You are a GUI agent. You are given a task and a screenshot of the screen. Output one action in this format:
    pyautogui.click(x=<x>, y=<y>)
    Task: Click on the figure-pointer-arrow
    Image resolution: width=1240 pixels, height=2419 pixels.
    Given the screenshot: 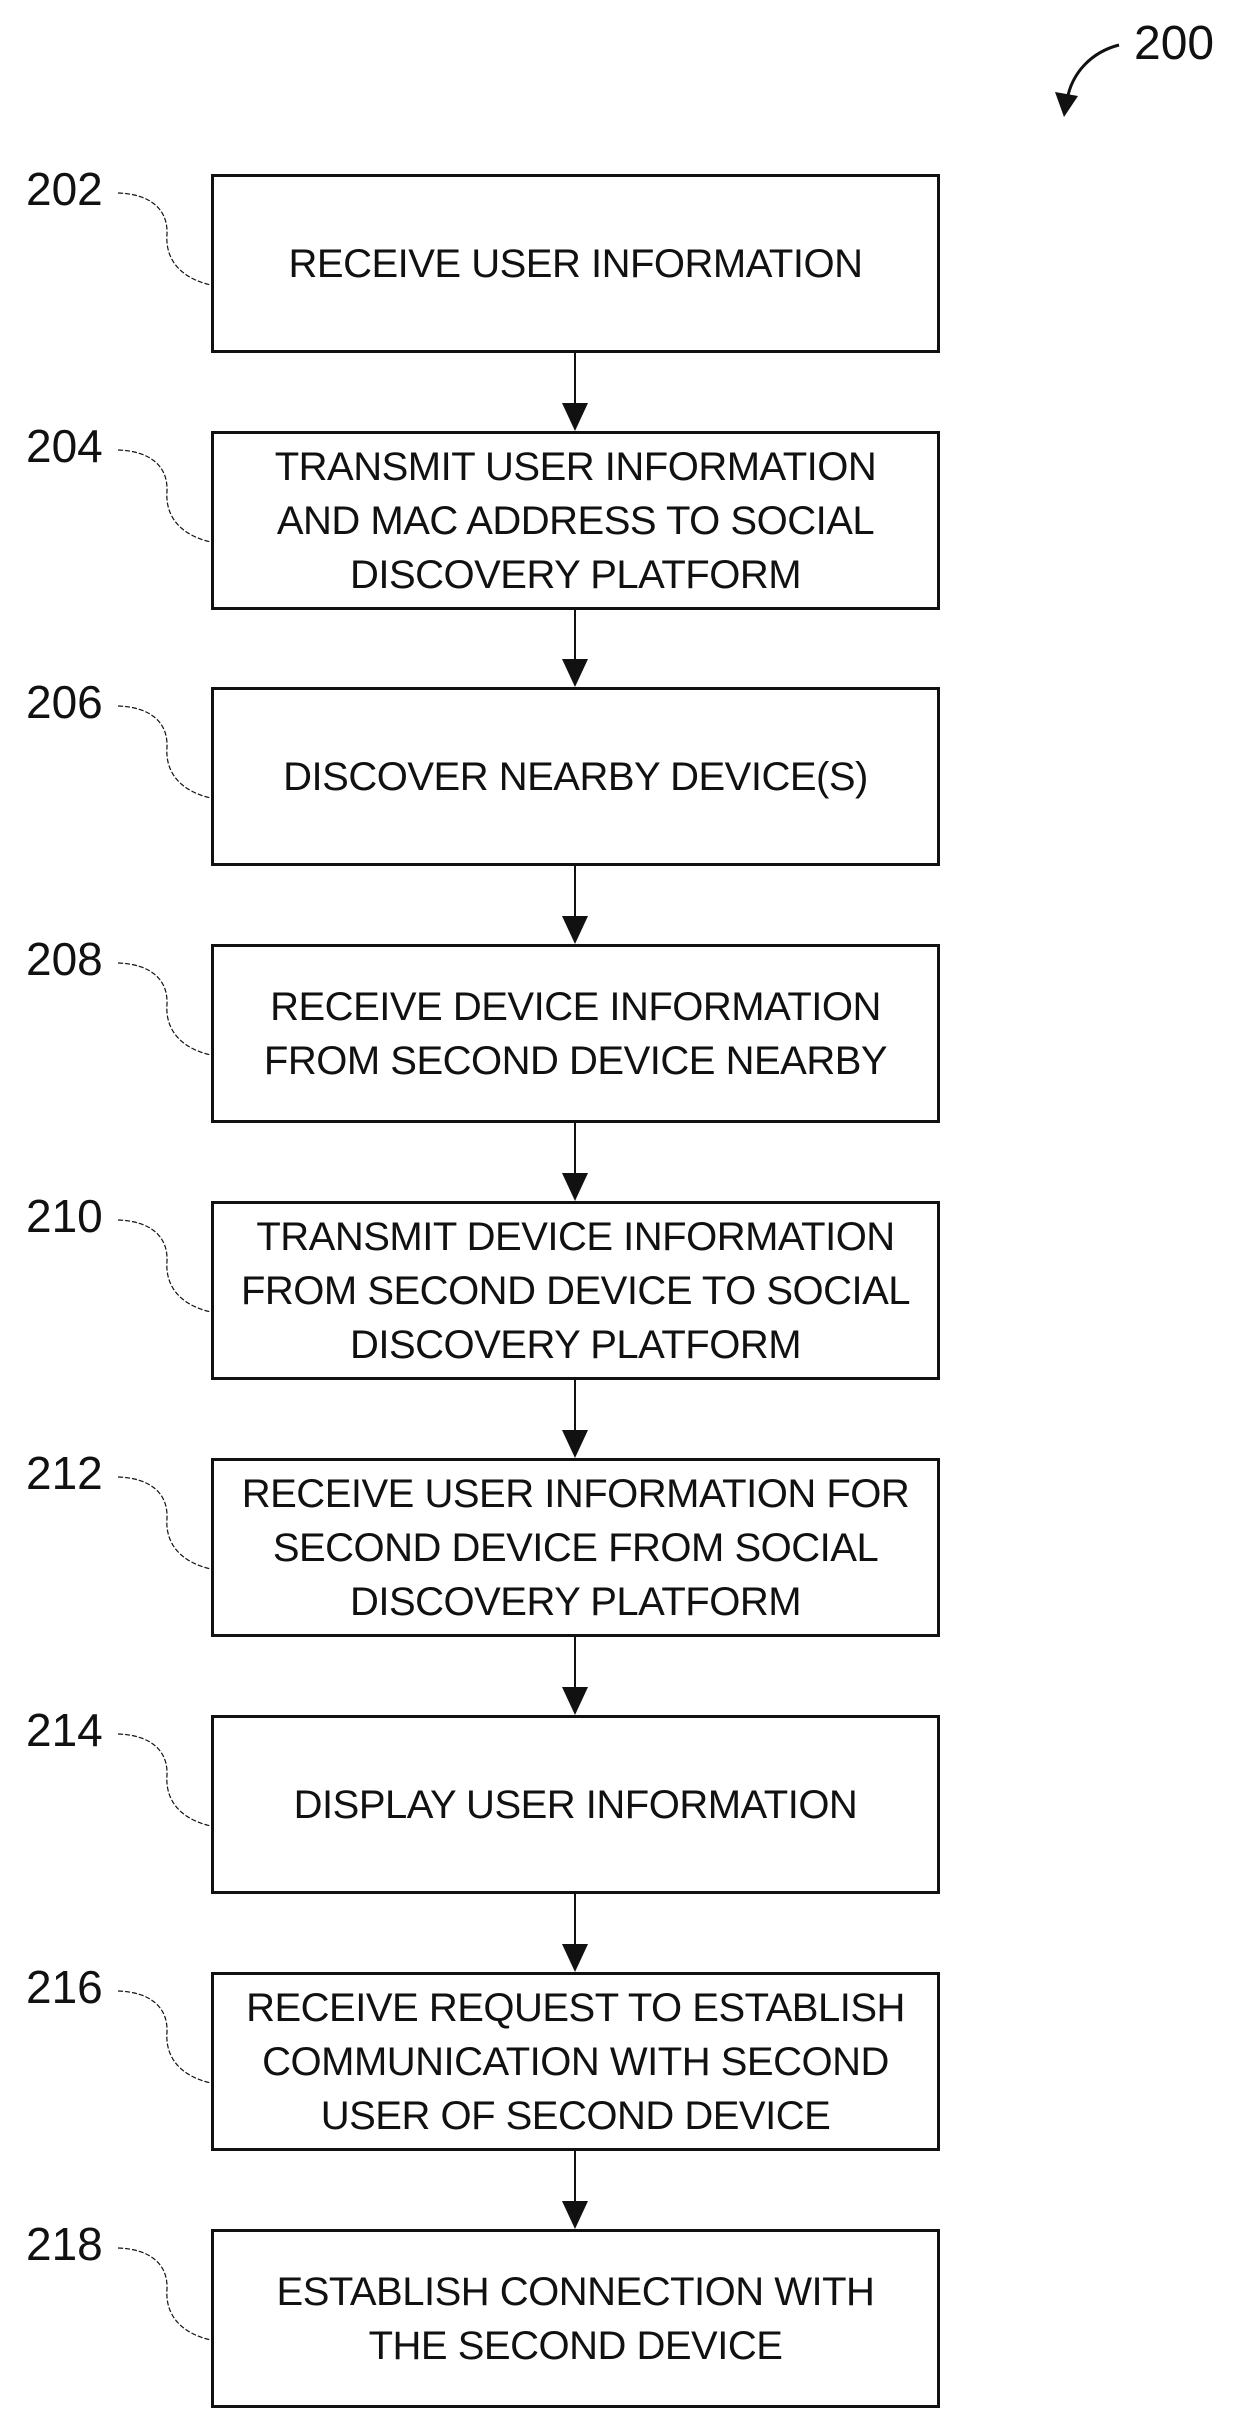 What is the action you would take?
    pyautogui.click(x=1087, y=80)
    